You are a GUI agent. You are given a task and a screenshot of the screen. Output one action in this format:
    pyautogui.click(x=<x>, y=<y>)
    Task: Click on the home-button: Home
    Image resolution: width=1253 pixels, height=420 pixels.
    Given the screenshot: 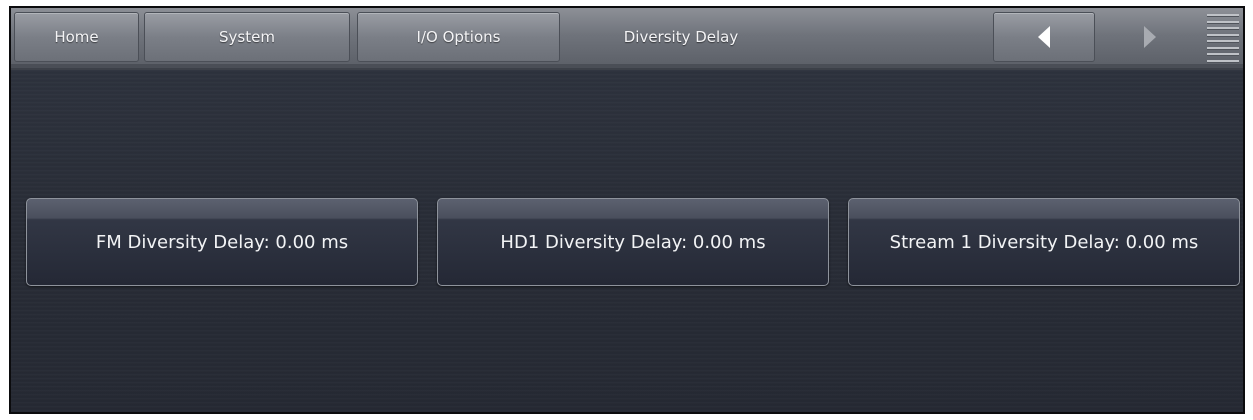 What is the action you would take?
    pyautogui.click(x=76, y=37)
    